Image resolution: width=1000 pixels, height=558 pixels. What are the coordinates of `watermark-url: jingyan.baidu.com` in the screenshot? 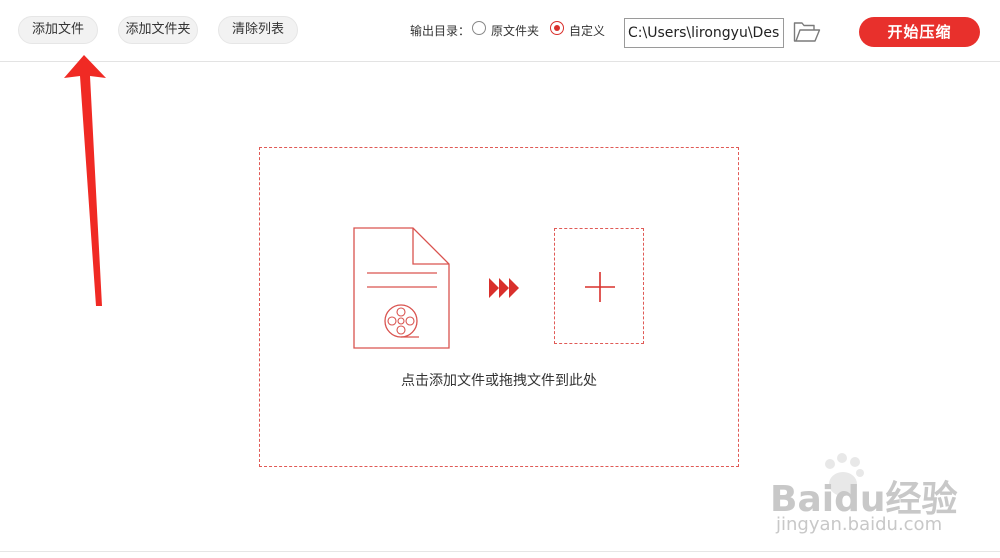 It's located at (859, 524).